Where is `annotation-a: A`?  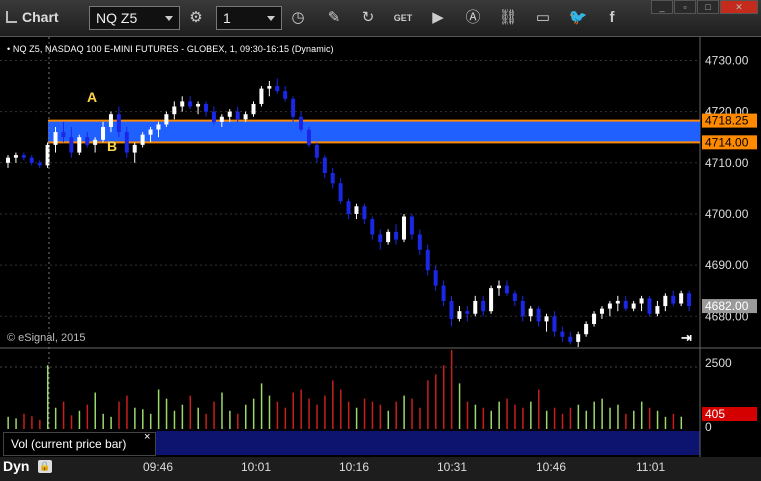
annotation-a: A is located at coordinates (92, 97).